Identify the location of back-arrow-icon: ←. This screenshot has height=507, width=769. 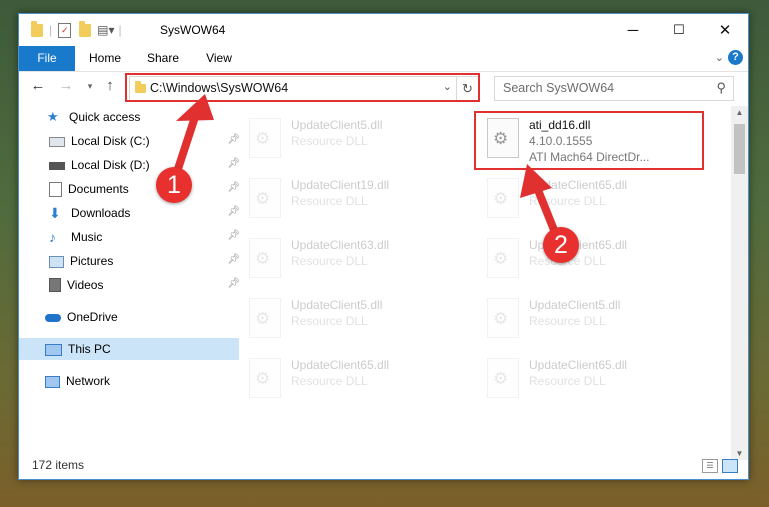
(38, 86).